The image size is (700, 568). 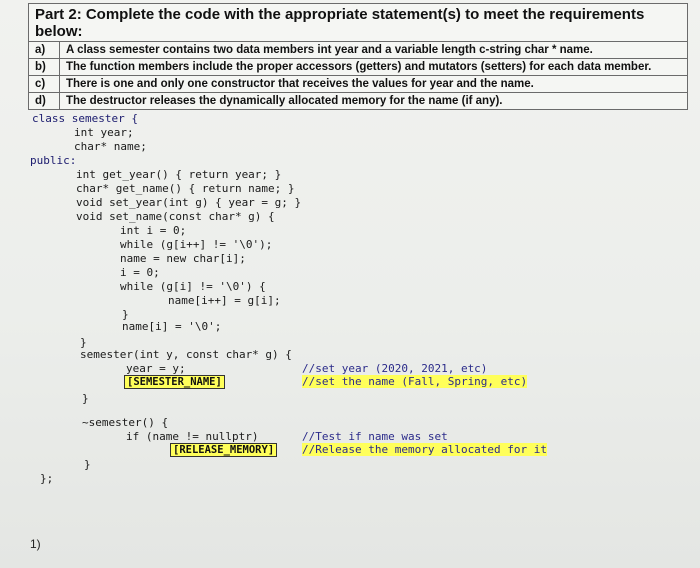 I want to click on code-line-copy-char: name[i++] = g[i];, so click(x=224, y=300).